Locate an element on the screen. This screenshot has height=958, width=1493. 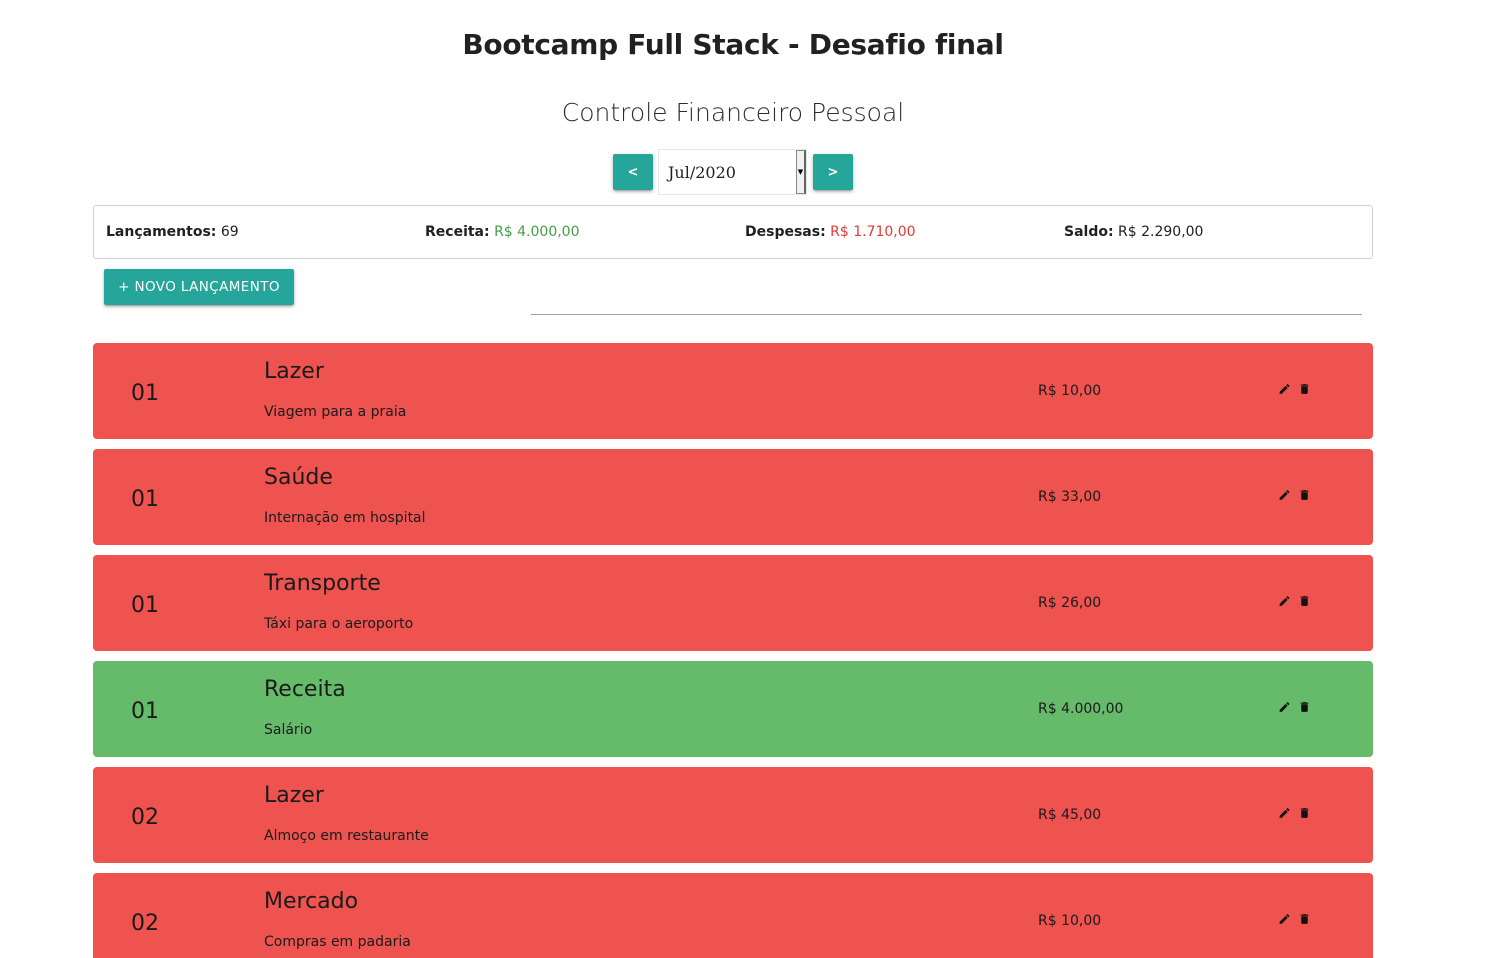
transaction-value: R$ 33,00 is located at coordinates (1070, 497).